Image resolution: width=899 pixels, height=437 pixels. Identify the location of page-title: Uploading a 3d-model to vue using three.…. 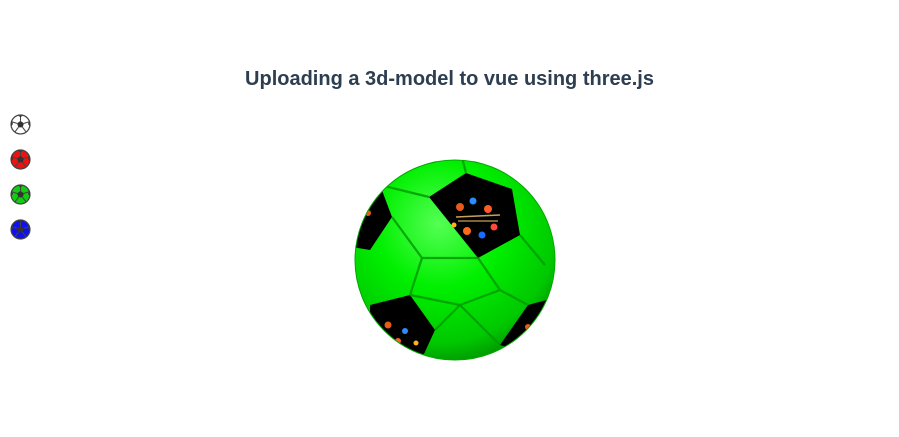
(449, 79).